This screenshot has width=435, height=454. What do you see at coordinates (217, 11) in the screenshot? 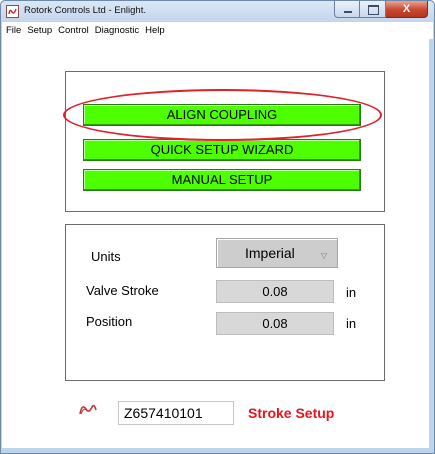
I see `title-bar: Rotork Controls Ltd - Enlight. X` at bounding box center [217, 11].